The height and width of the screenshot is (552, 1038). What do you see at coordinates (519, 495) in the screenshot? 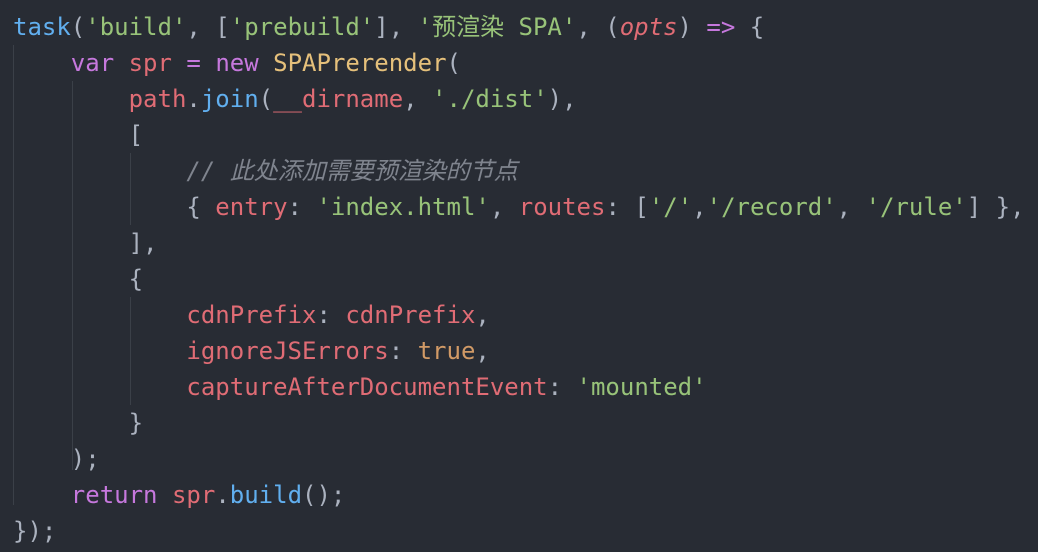
I see `code-line-14: return spr.build();` at bounding box center [519, 495].